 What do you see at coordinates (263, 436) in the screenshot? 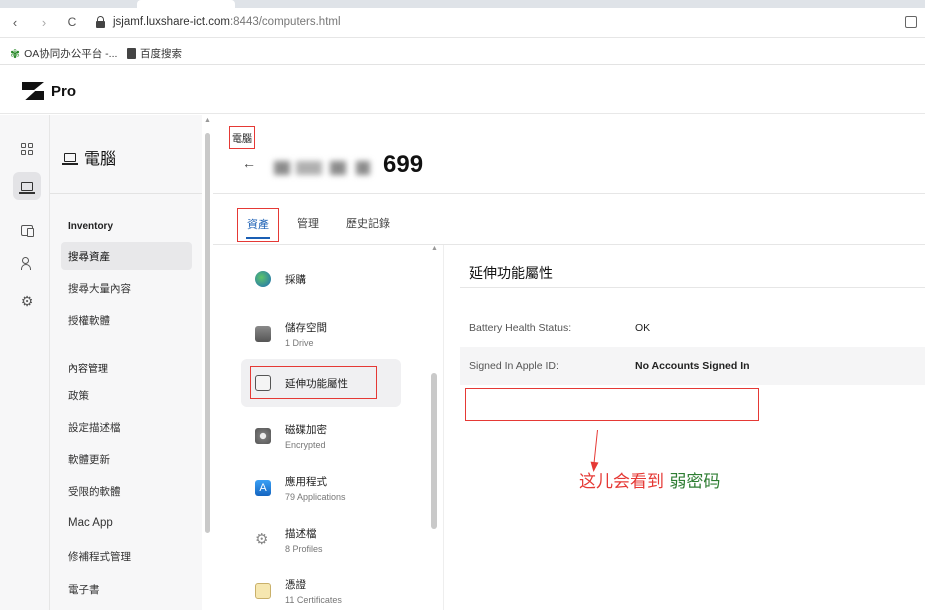
I see `disk-lock-icon` at bounding box center [263, 436].